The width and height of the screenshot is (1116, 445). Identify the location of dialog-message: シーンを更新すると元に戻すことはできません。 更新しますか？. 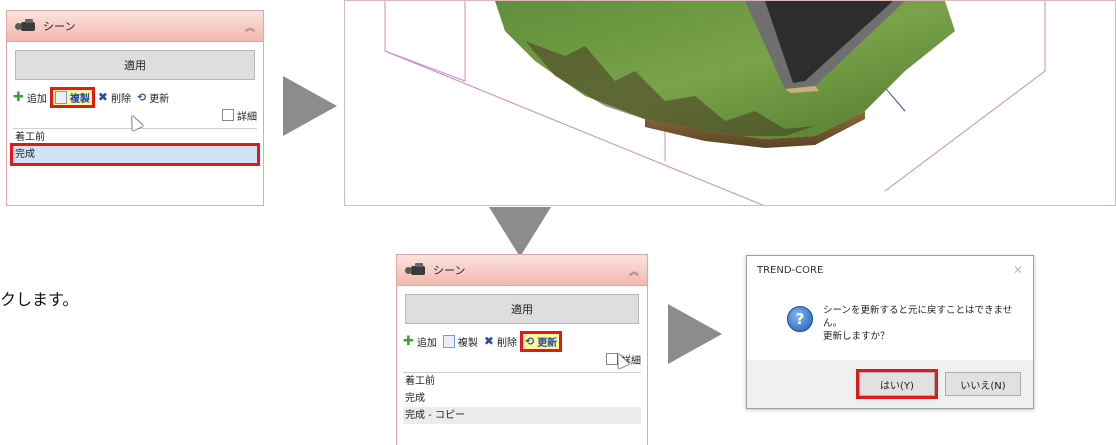
(921, 323).